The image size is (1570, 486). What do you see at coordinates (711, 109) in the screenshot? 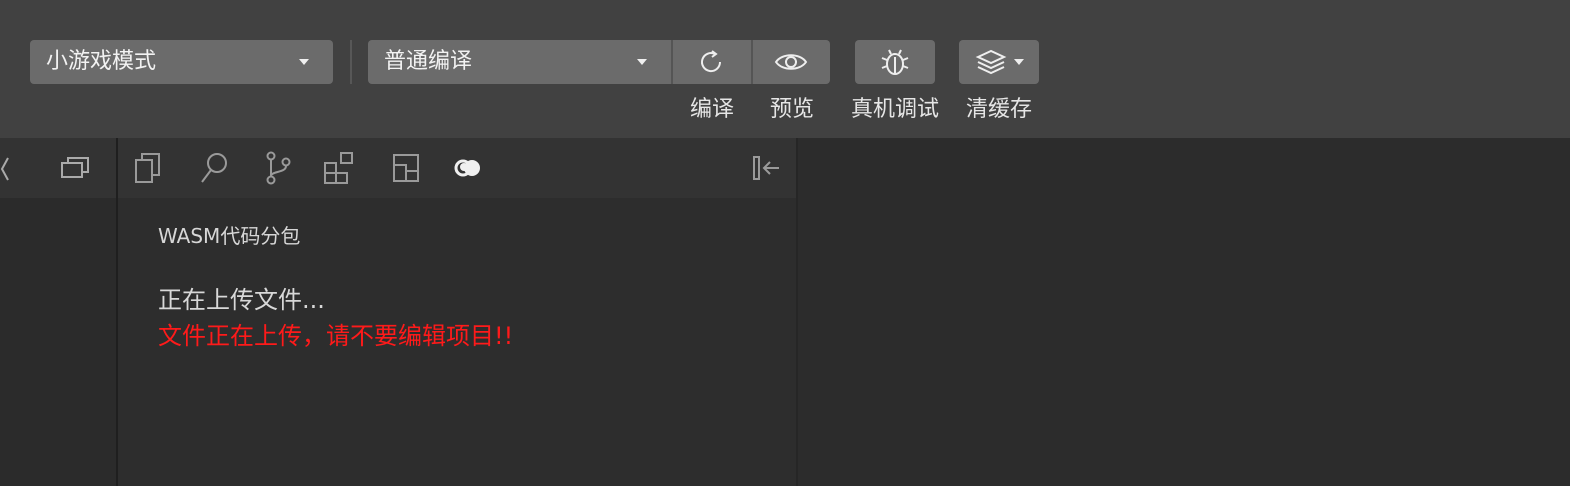
I see `compile-label: 编译` at bounding box center [711, 109].